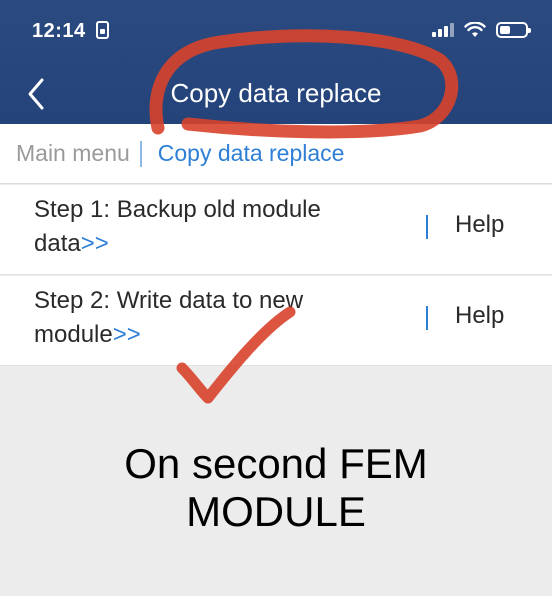 The image size is (552, 596). What do you see at coordinates (276, 93) in the screenshot?
I see `page-title: Copy data replace` at bounding box center [276, 93].